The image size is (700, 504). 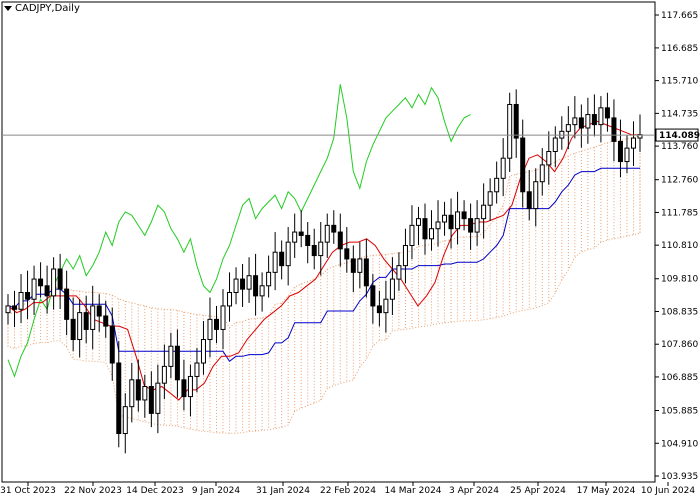 What do you see at coordinates (679, 280) in the screenshot?
I see `y-tick-label: 109.810` at bounding box center [679, 280].